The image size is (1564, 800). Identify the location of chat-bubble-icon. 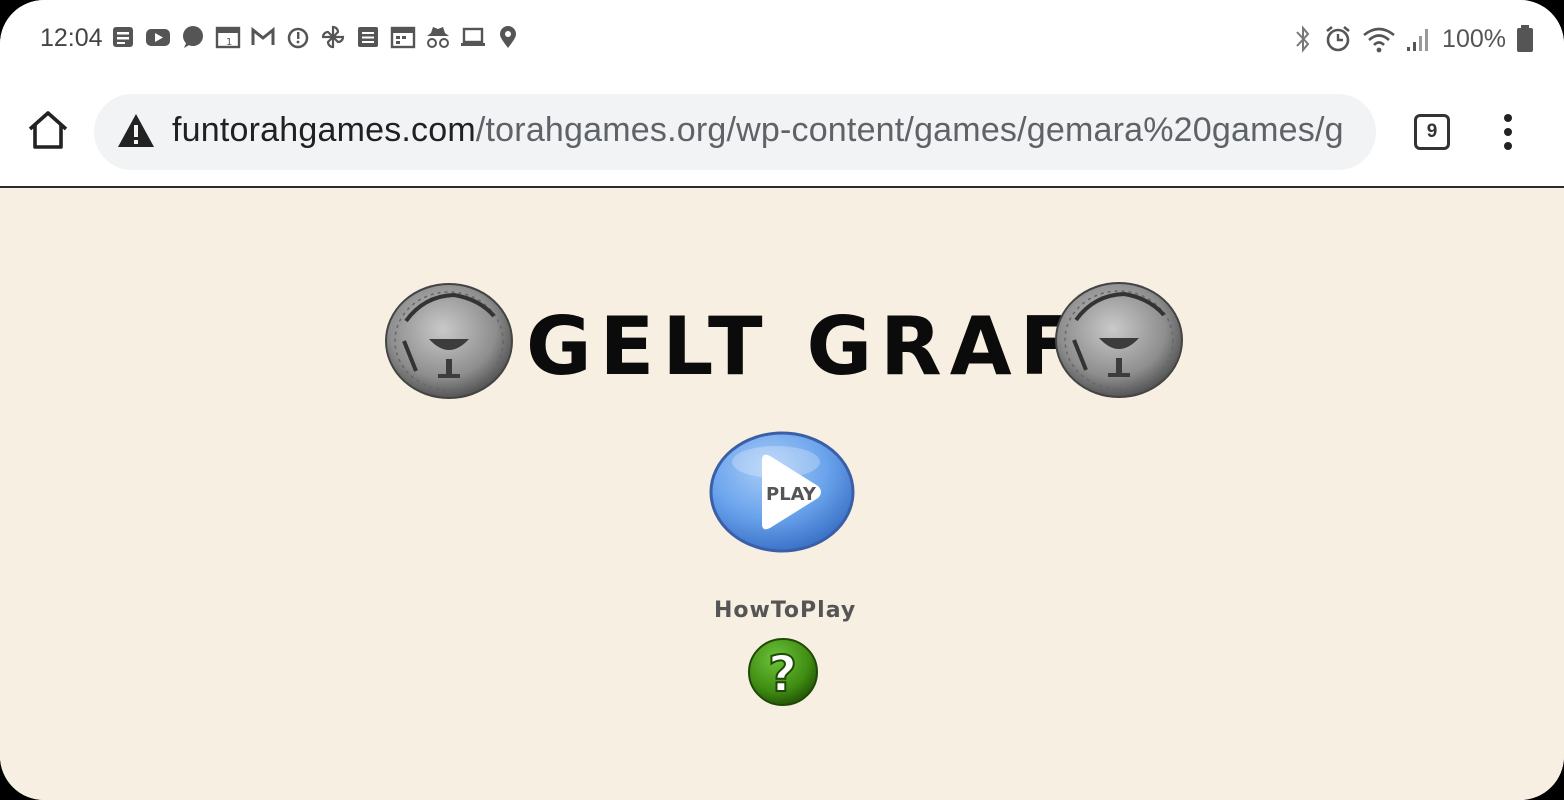
(193, 37).